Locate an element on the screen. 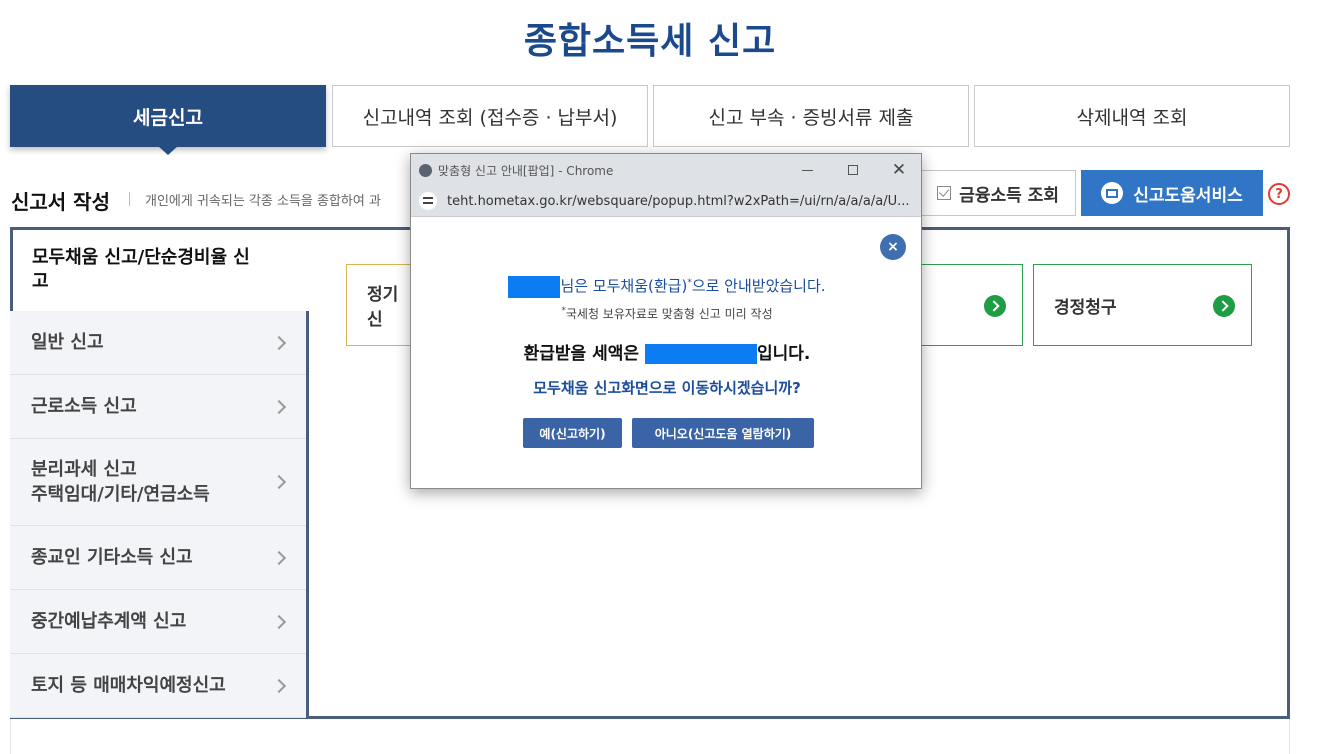  section-title: 신고서 작성 is located at coordinates (60, 202).